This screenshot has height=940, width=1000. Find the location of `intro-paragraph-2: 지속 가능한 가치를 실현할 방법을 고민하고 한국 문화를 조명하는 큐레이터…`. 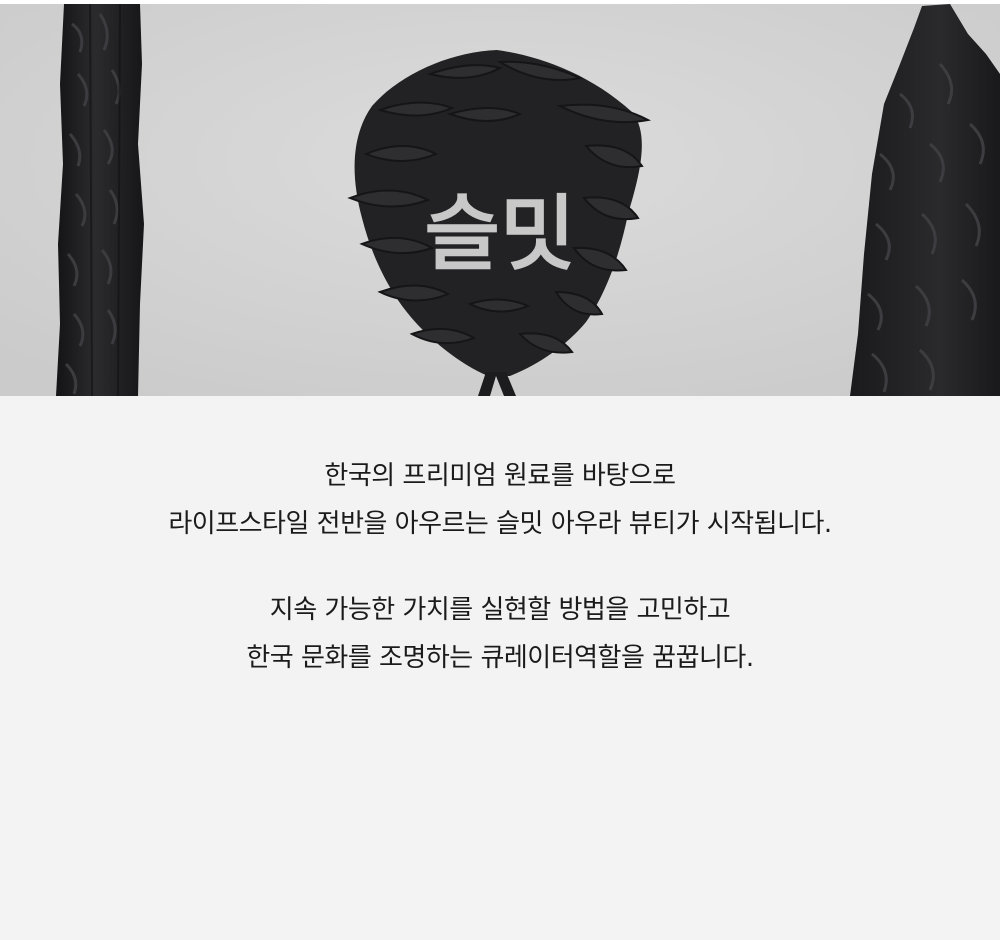

intro-paragraph-2: 지속 가능한 가치를 실현할 방법을 고민하고 한국 문화를 조명하는 큐레이터… is located at coordinates (500, 640).